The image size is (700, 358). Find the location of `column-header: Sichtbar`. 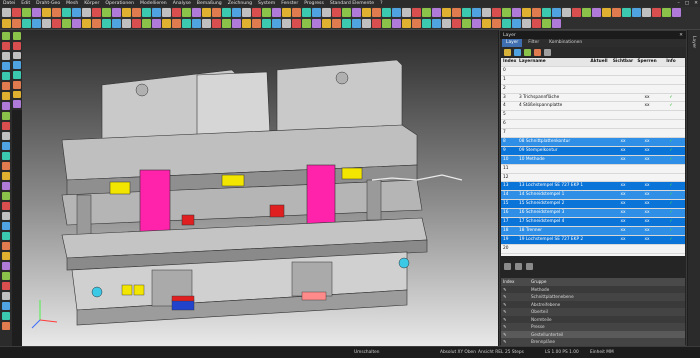

column-header: Sichtbar is located at coordinates (623, 62).